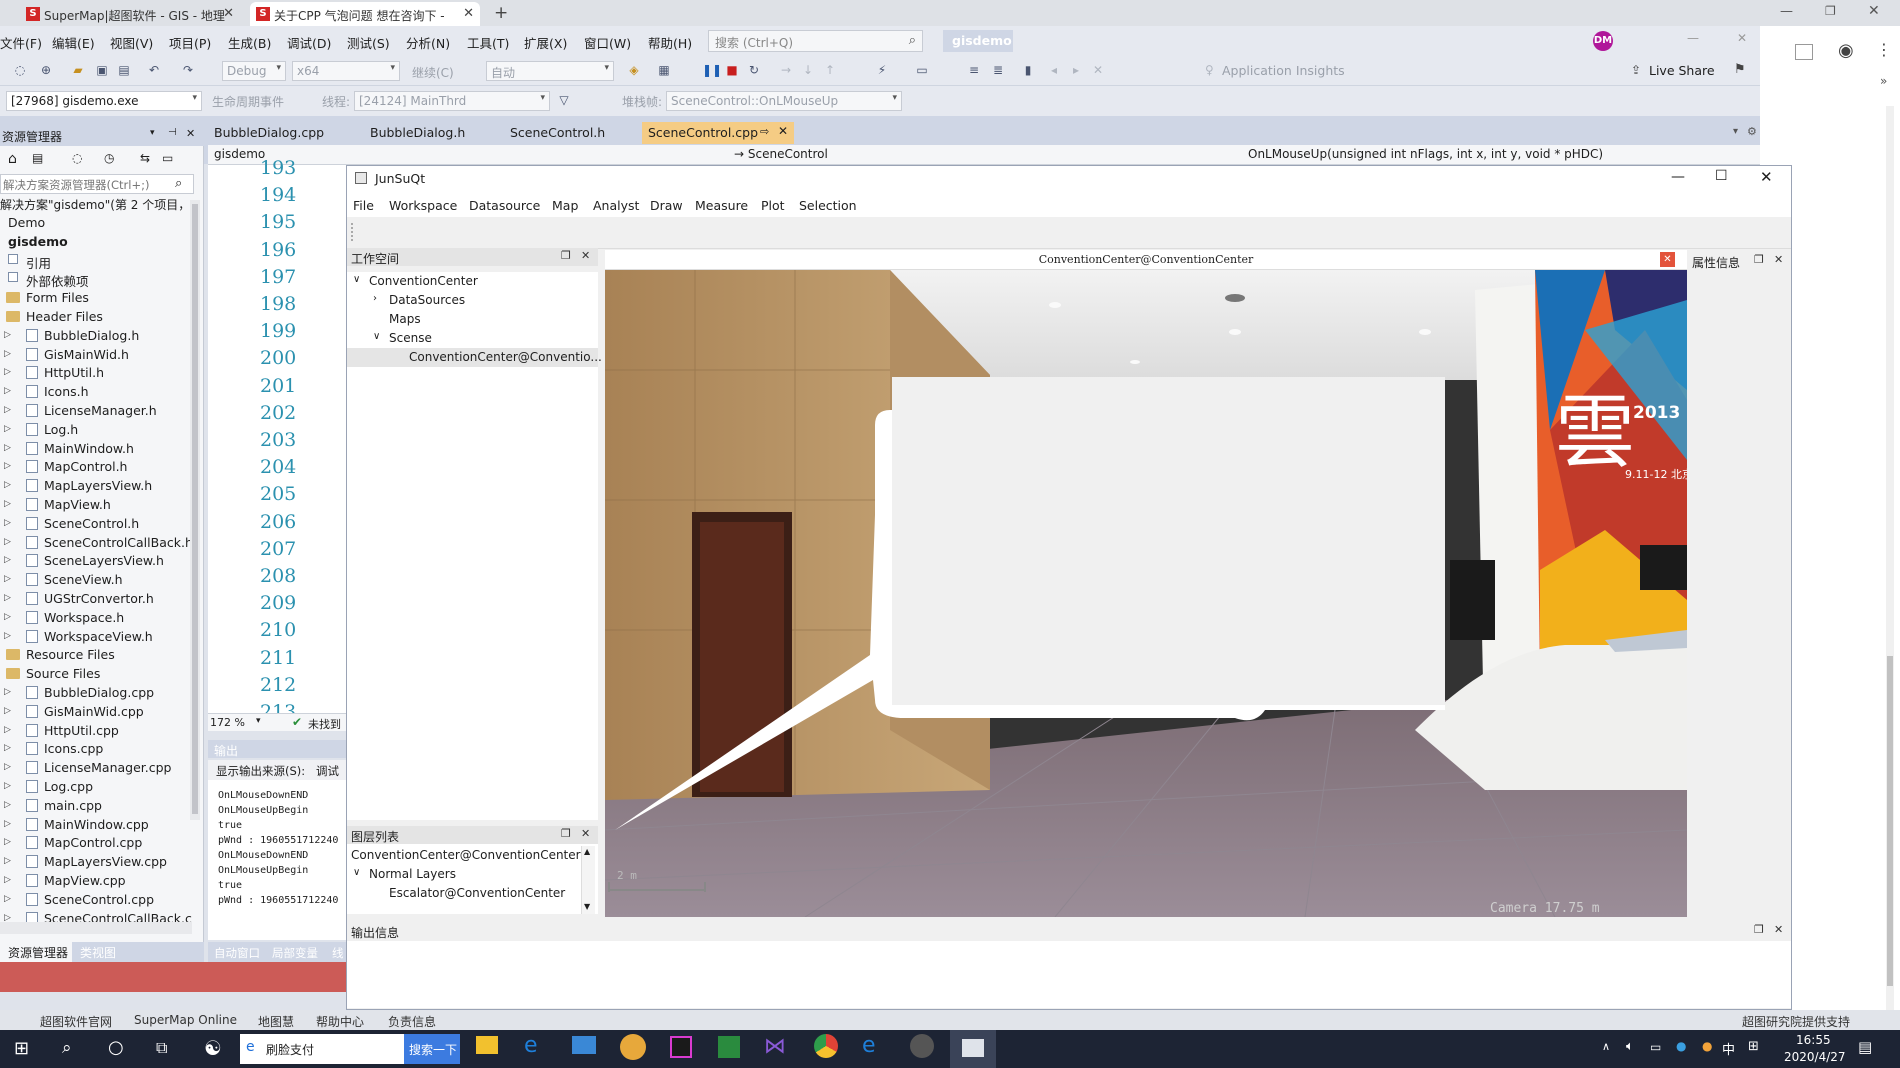 This screenshot has height=1068, width=1900. What do you see at coordinates (882, 70) in the screenshot?
I see `hot-reload-icon: ⚡` at bounding box center [882, 70].